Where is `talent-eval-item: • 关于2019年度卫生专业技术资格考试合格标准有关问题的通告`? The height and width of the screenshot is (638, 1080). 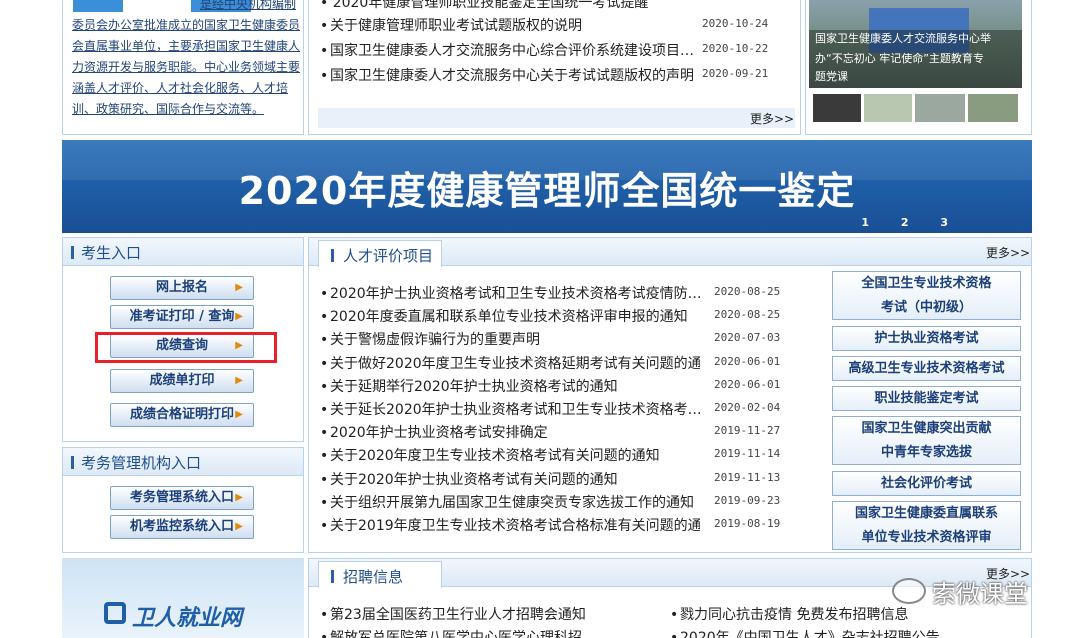 talent-eval-item: • 关于2019年度卫生专业技术资格考试合格标准有关问题的通告 is located at coordinates (510, 526).